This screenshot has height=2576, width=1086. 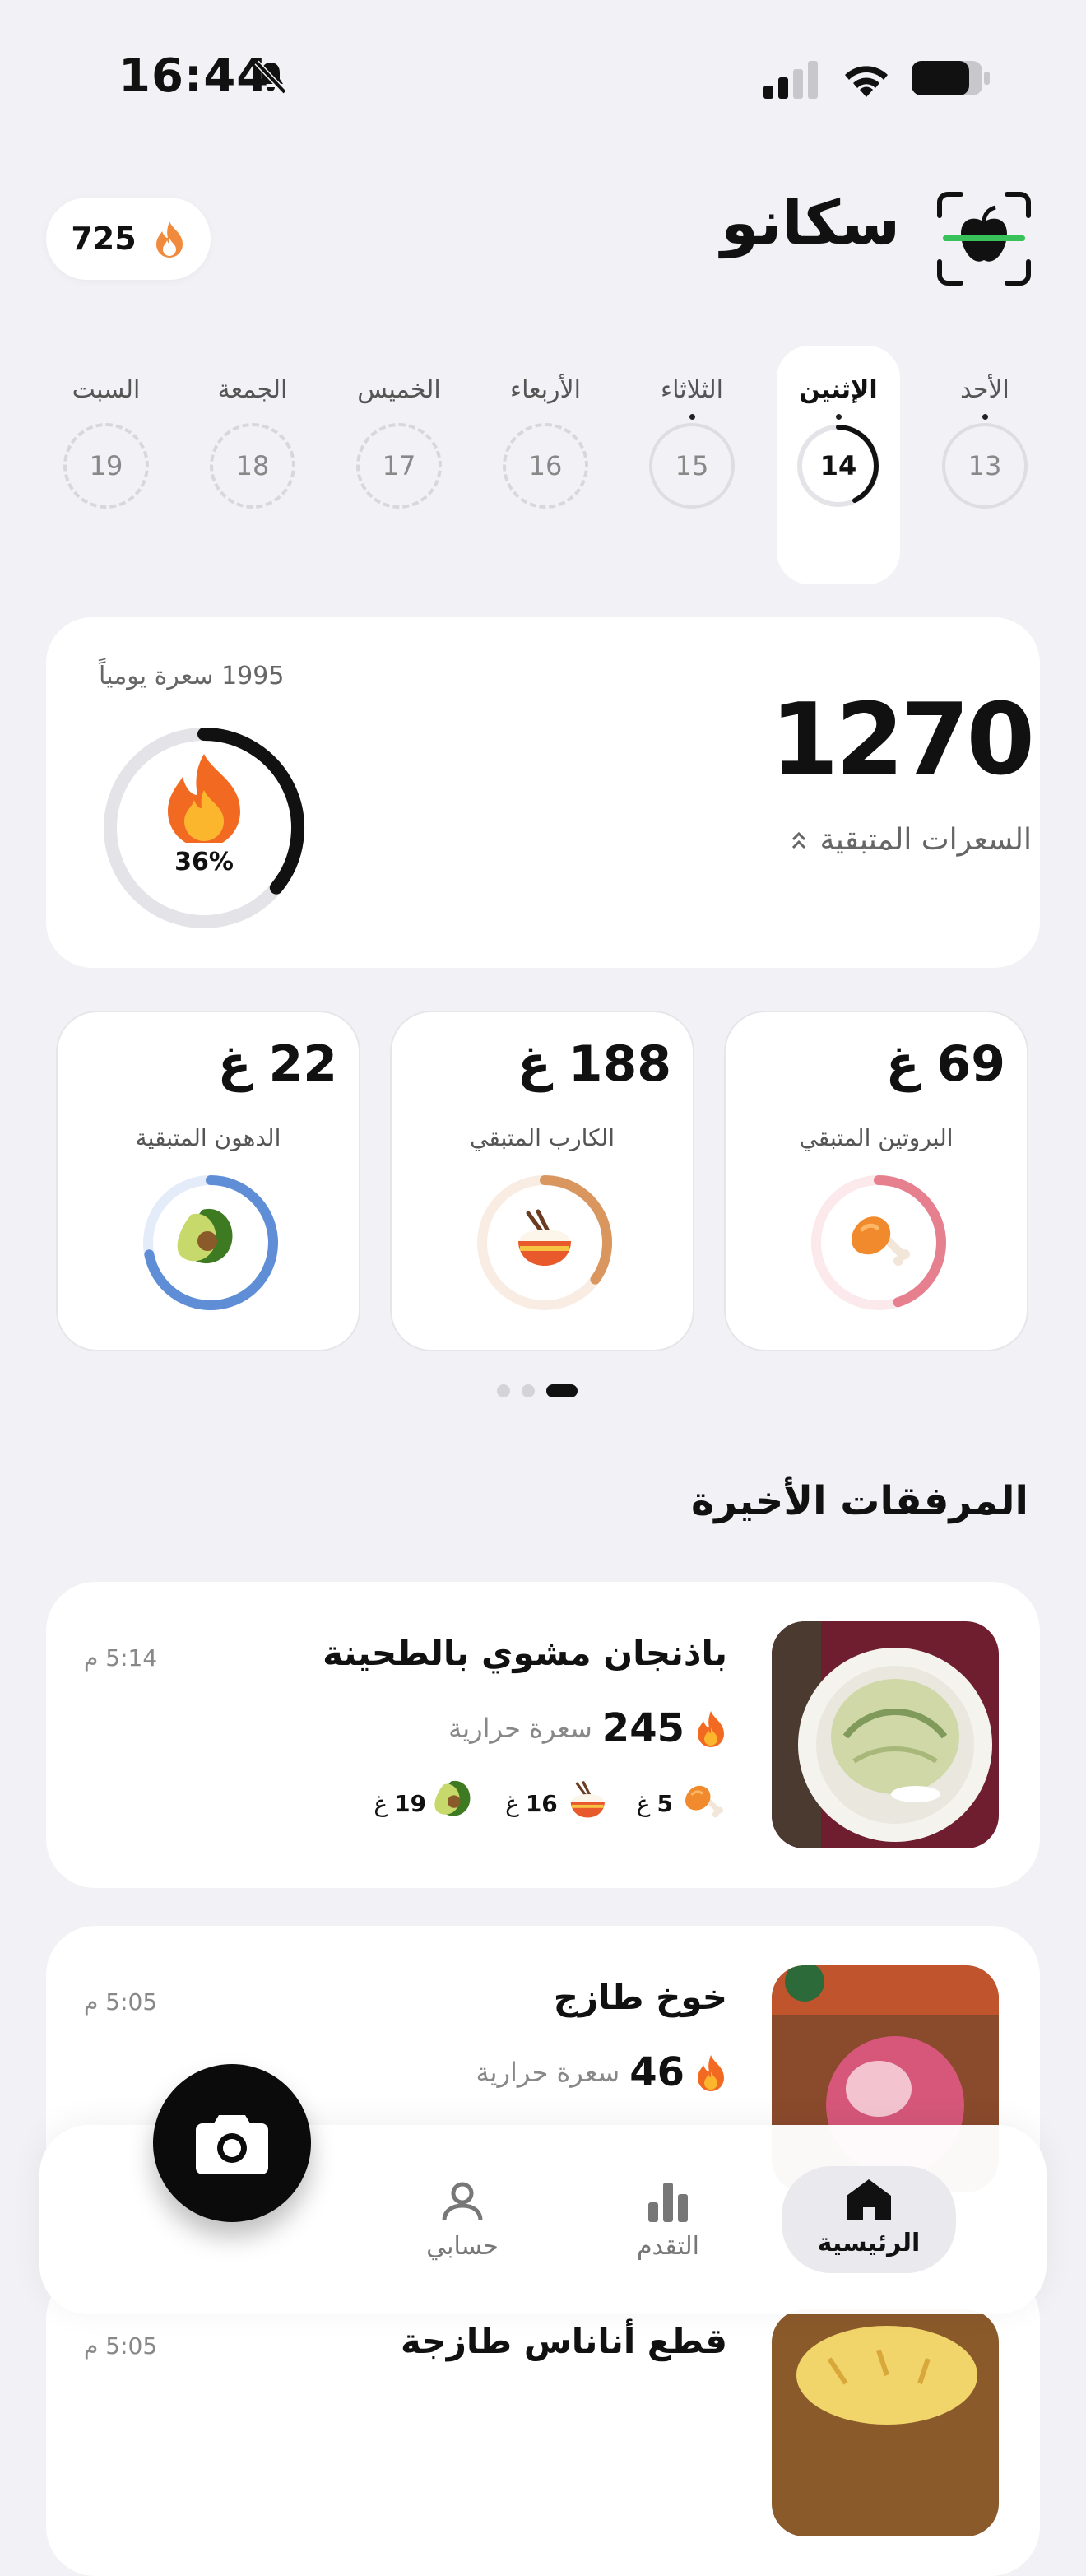 What do you see at coordinates (208, 1137) in the screenshot?
I see `macro-label: الدهون المتبقية` at bounding box center [208, 1137].